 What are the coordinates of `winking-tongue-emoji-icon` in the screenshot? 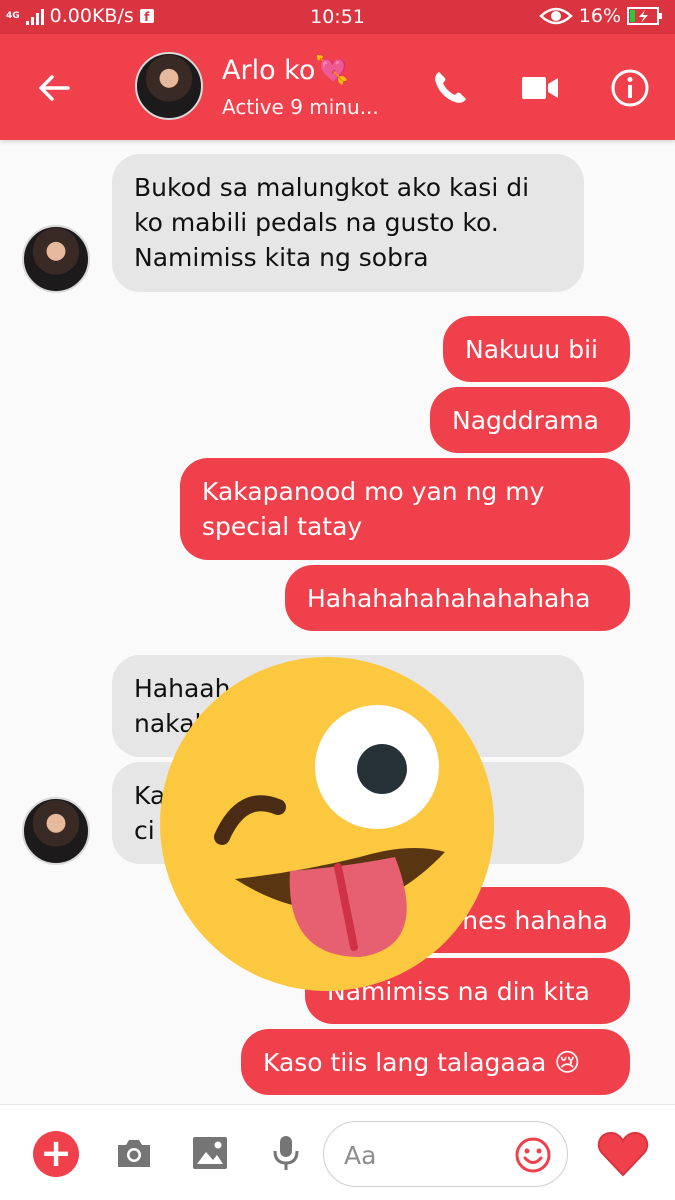 It's located at (327, 824).